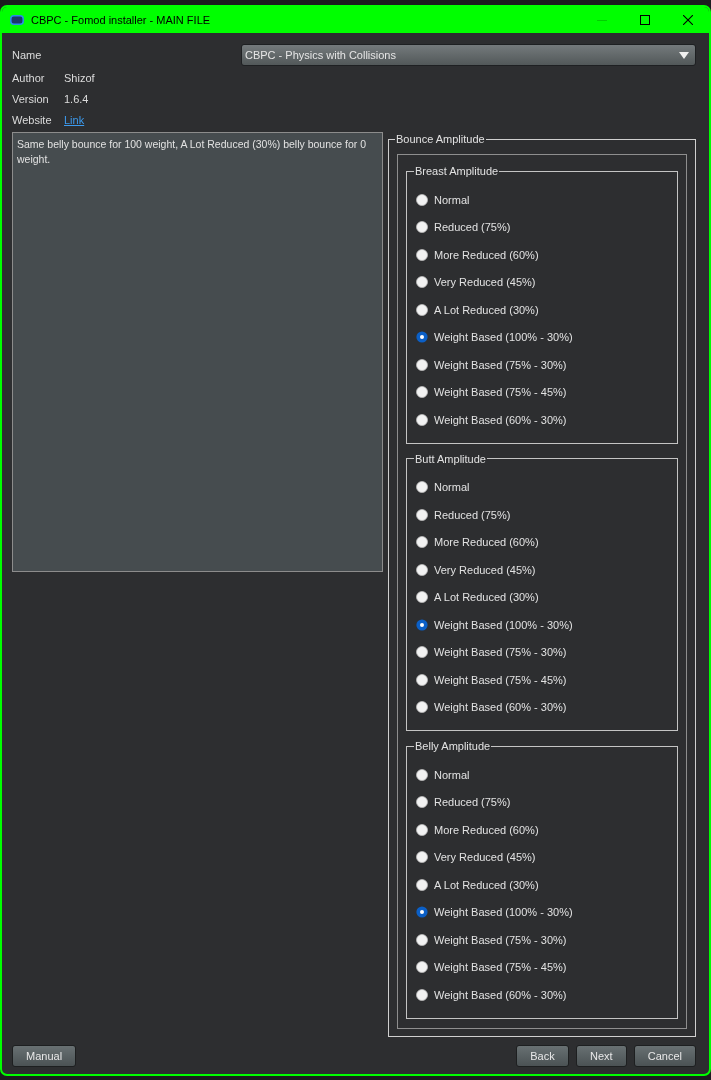  Describe the element at coordinates (440, 139) in the screenshot. I see `group-title: Bounce Amplitude` at that location.